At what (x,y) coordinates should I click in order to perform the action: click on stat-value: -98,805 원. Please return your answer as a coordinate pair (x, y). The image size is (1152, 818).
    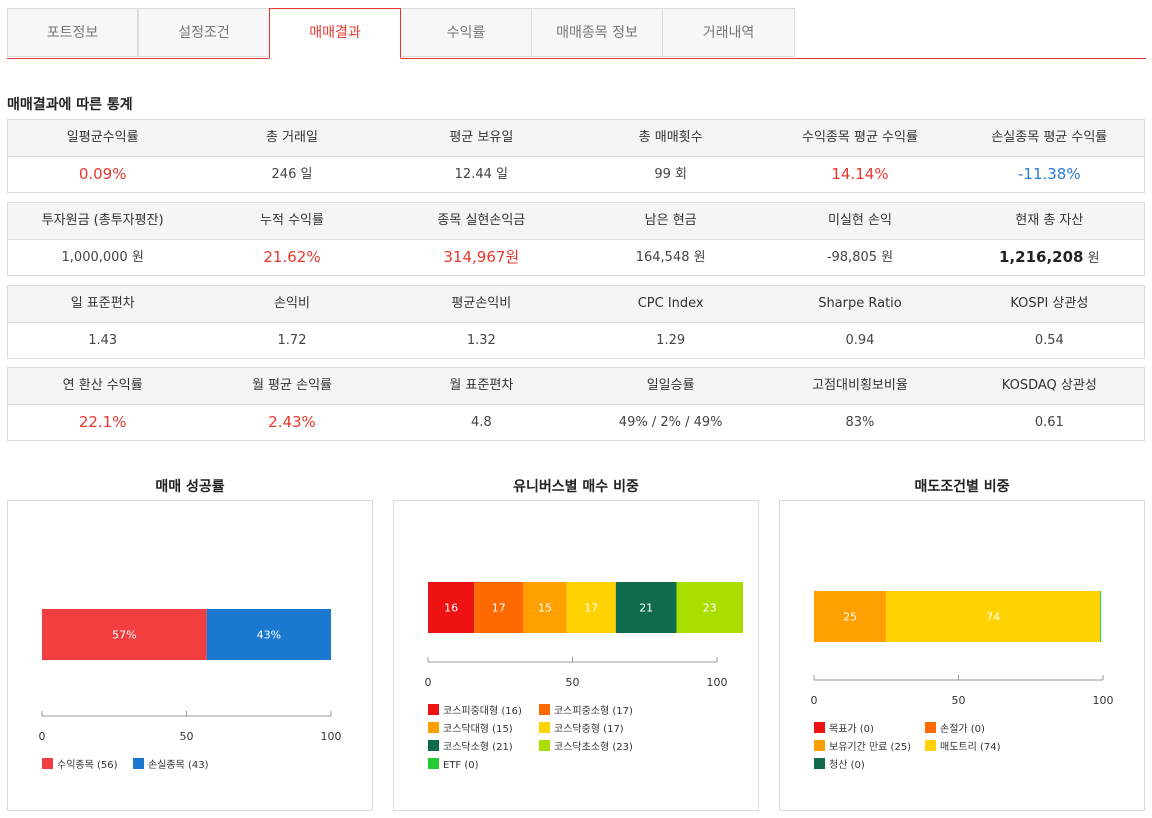
    Looking at the image, I should click on (860, 257).